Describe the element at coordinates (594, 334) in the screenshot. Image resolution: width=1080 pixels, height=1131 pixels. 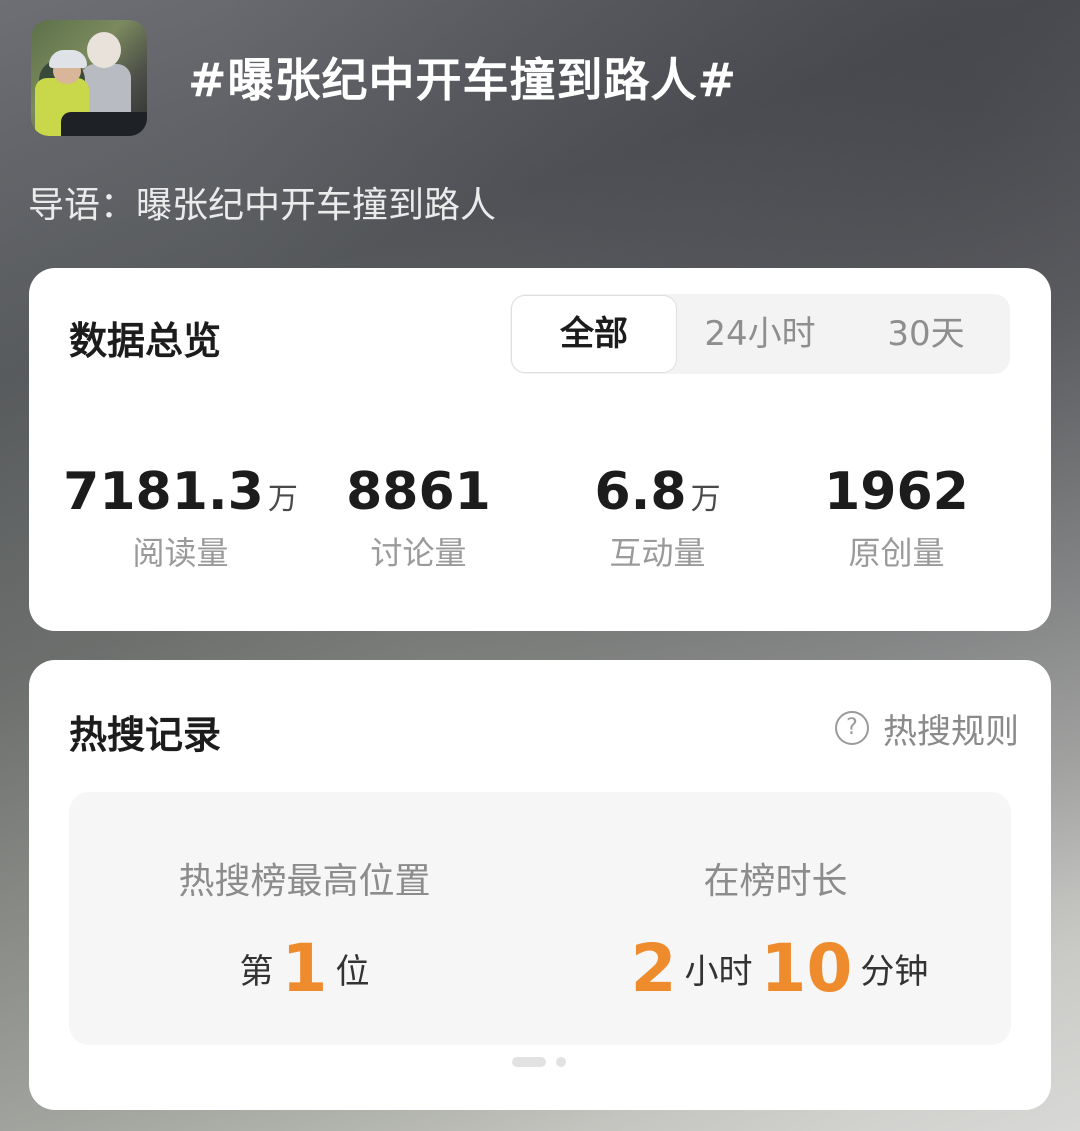
I see `tab-all: 全部` at that location.